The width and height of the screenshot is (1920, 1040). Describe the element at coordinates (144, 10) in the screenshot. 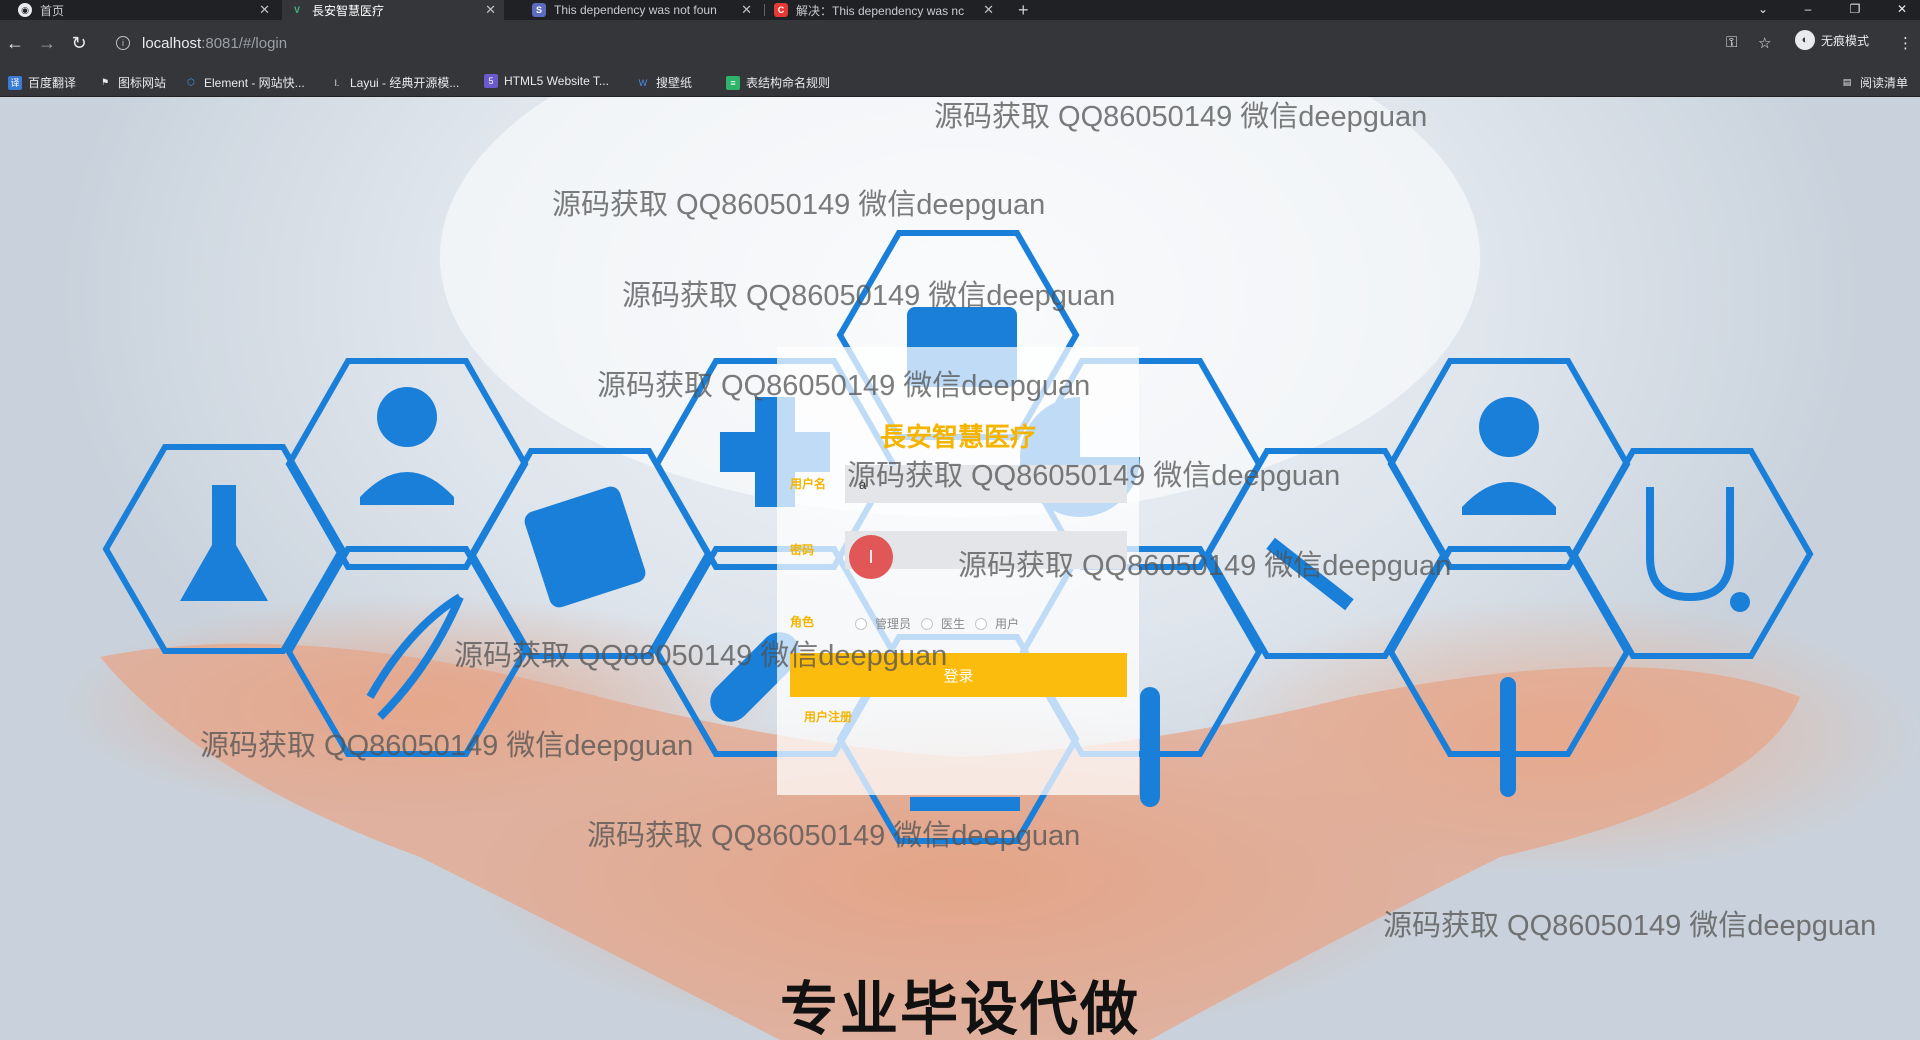

I see `tab-home: ◉ 首页 ✕` at that location.